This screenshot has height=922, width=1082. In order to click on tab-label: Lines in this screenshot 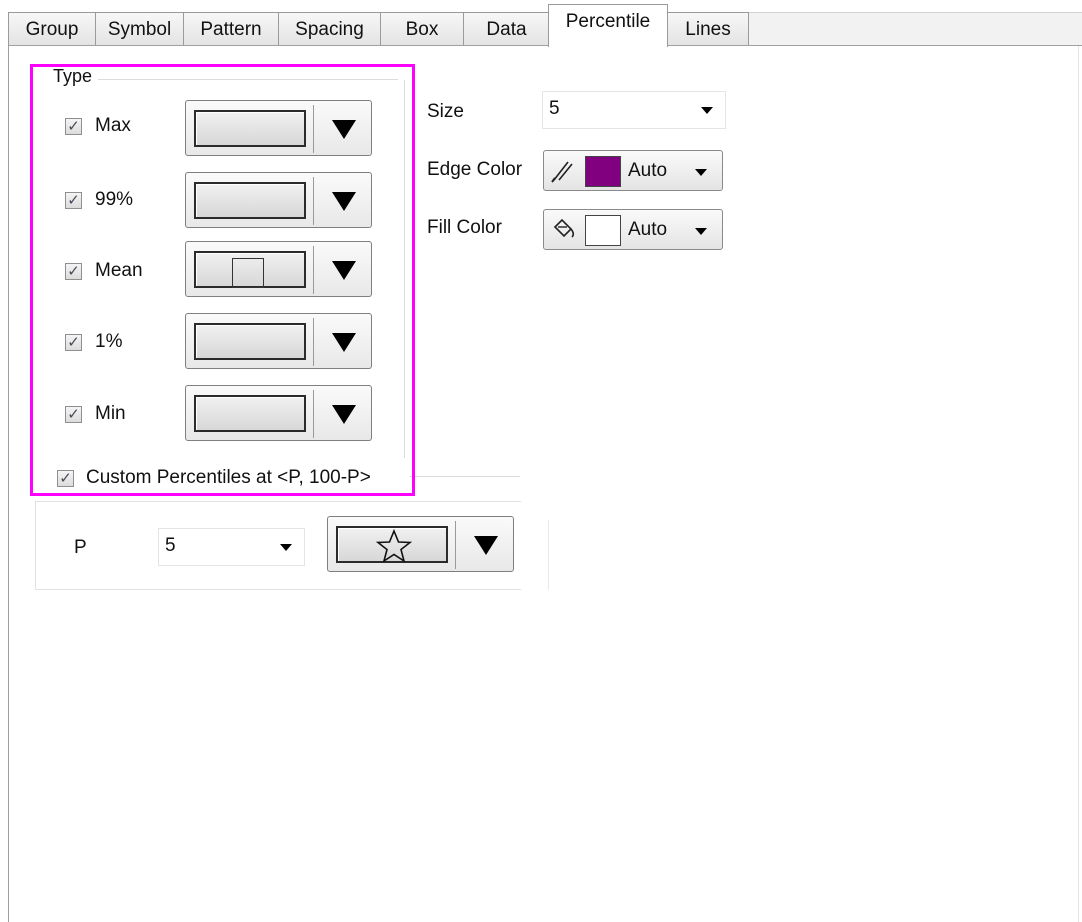, I will do `click(708, 29)`.